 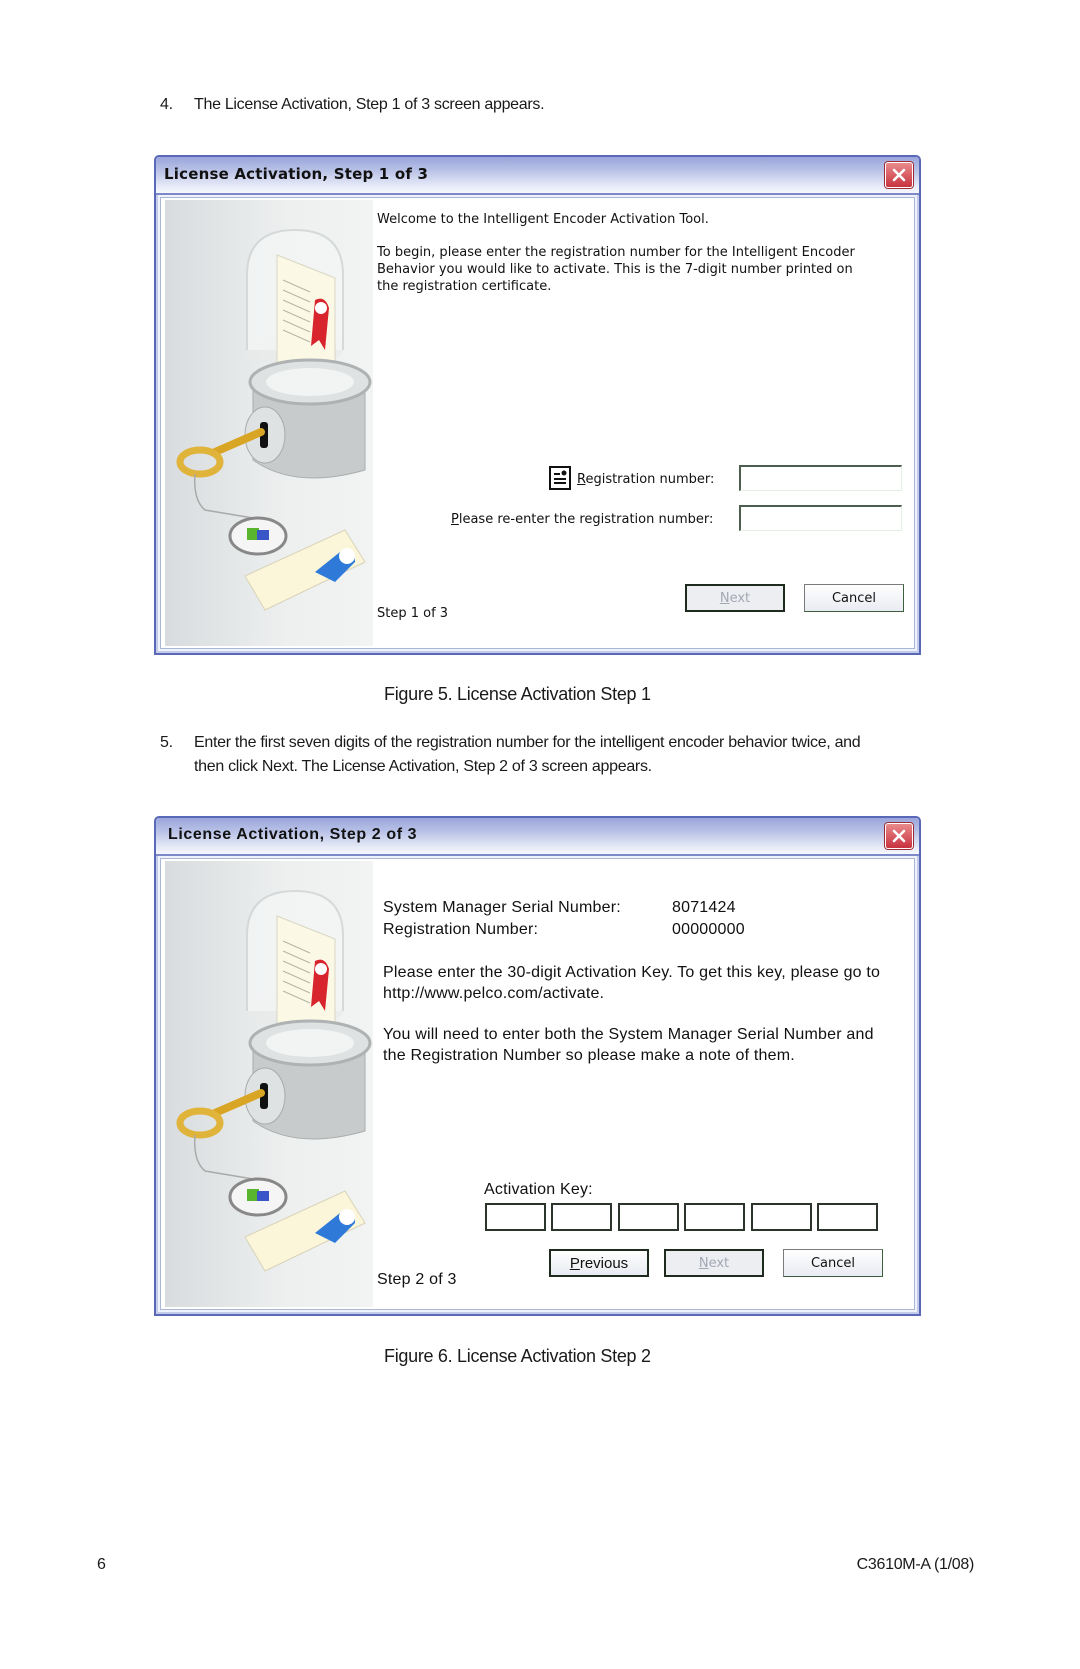 I want to click on registration-number-label: Registration number:, so click(x=645, y=479).